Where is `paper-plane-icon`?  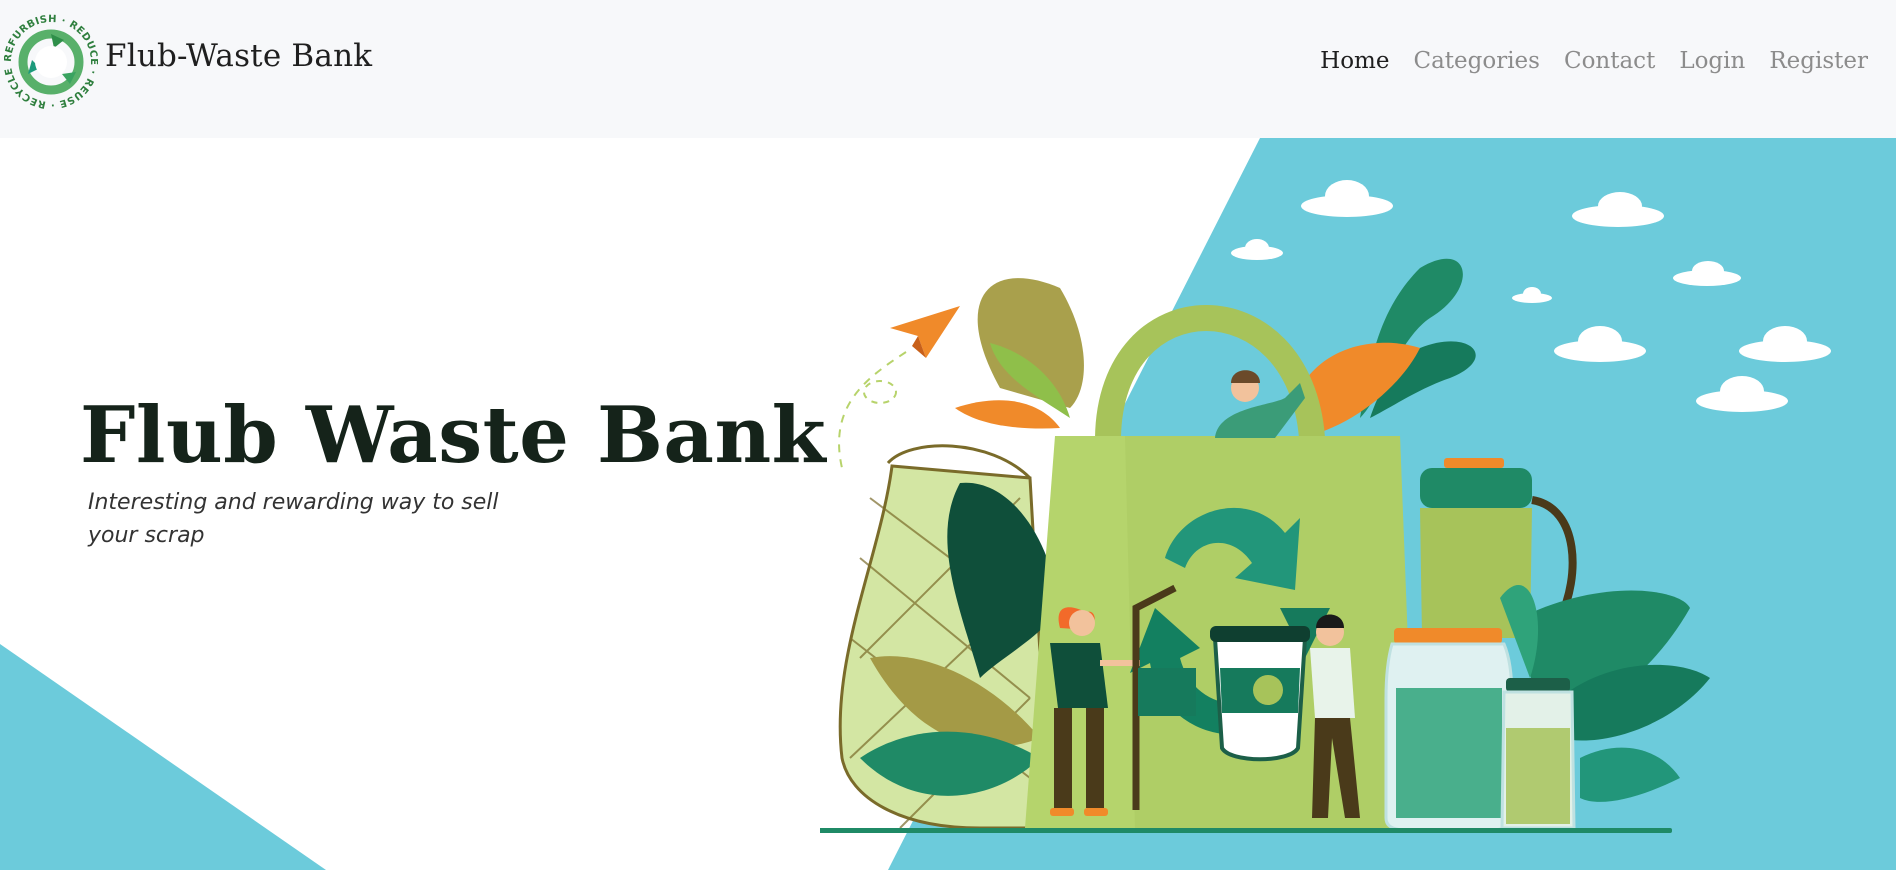 paper-plane-icon is located at coordinates (899, 387).